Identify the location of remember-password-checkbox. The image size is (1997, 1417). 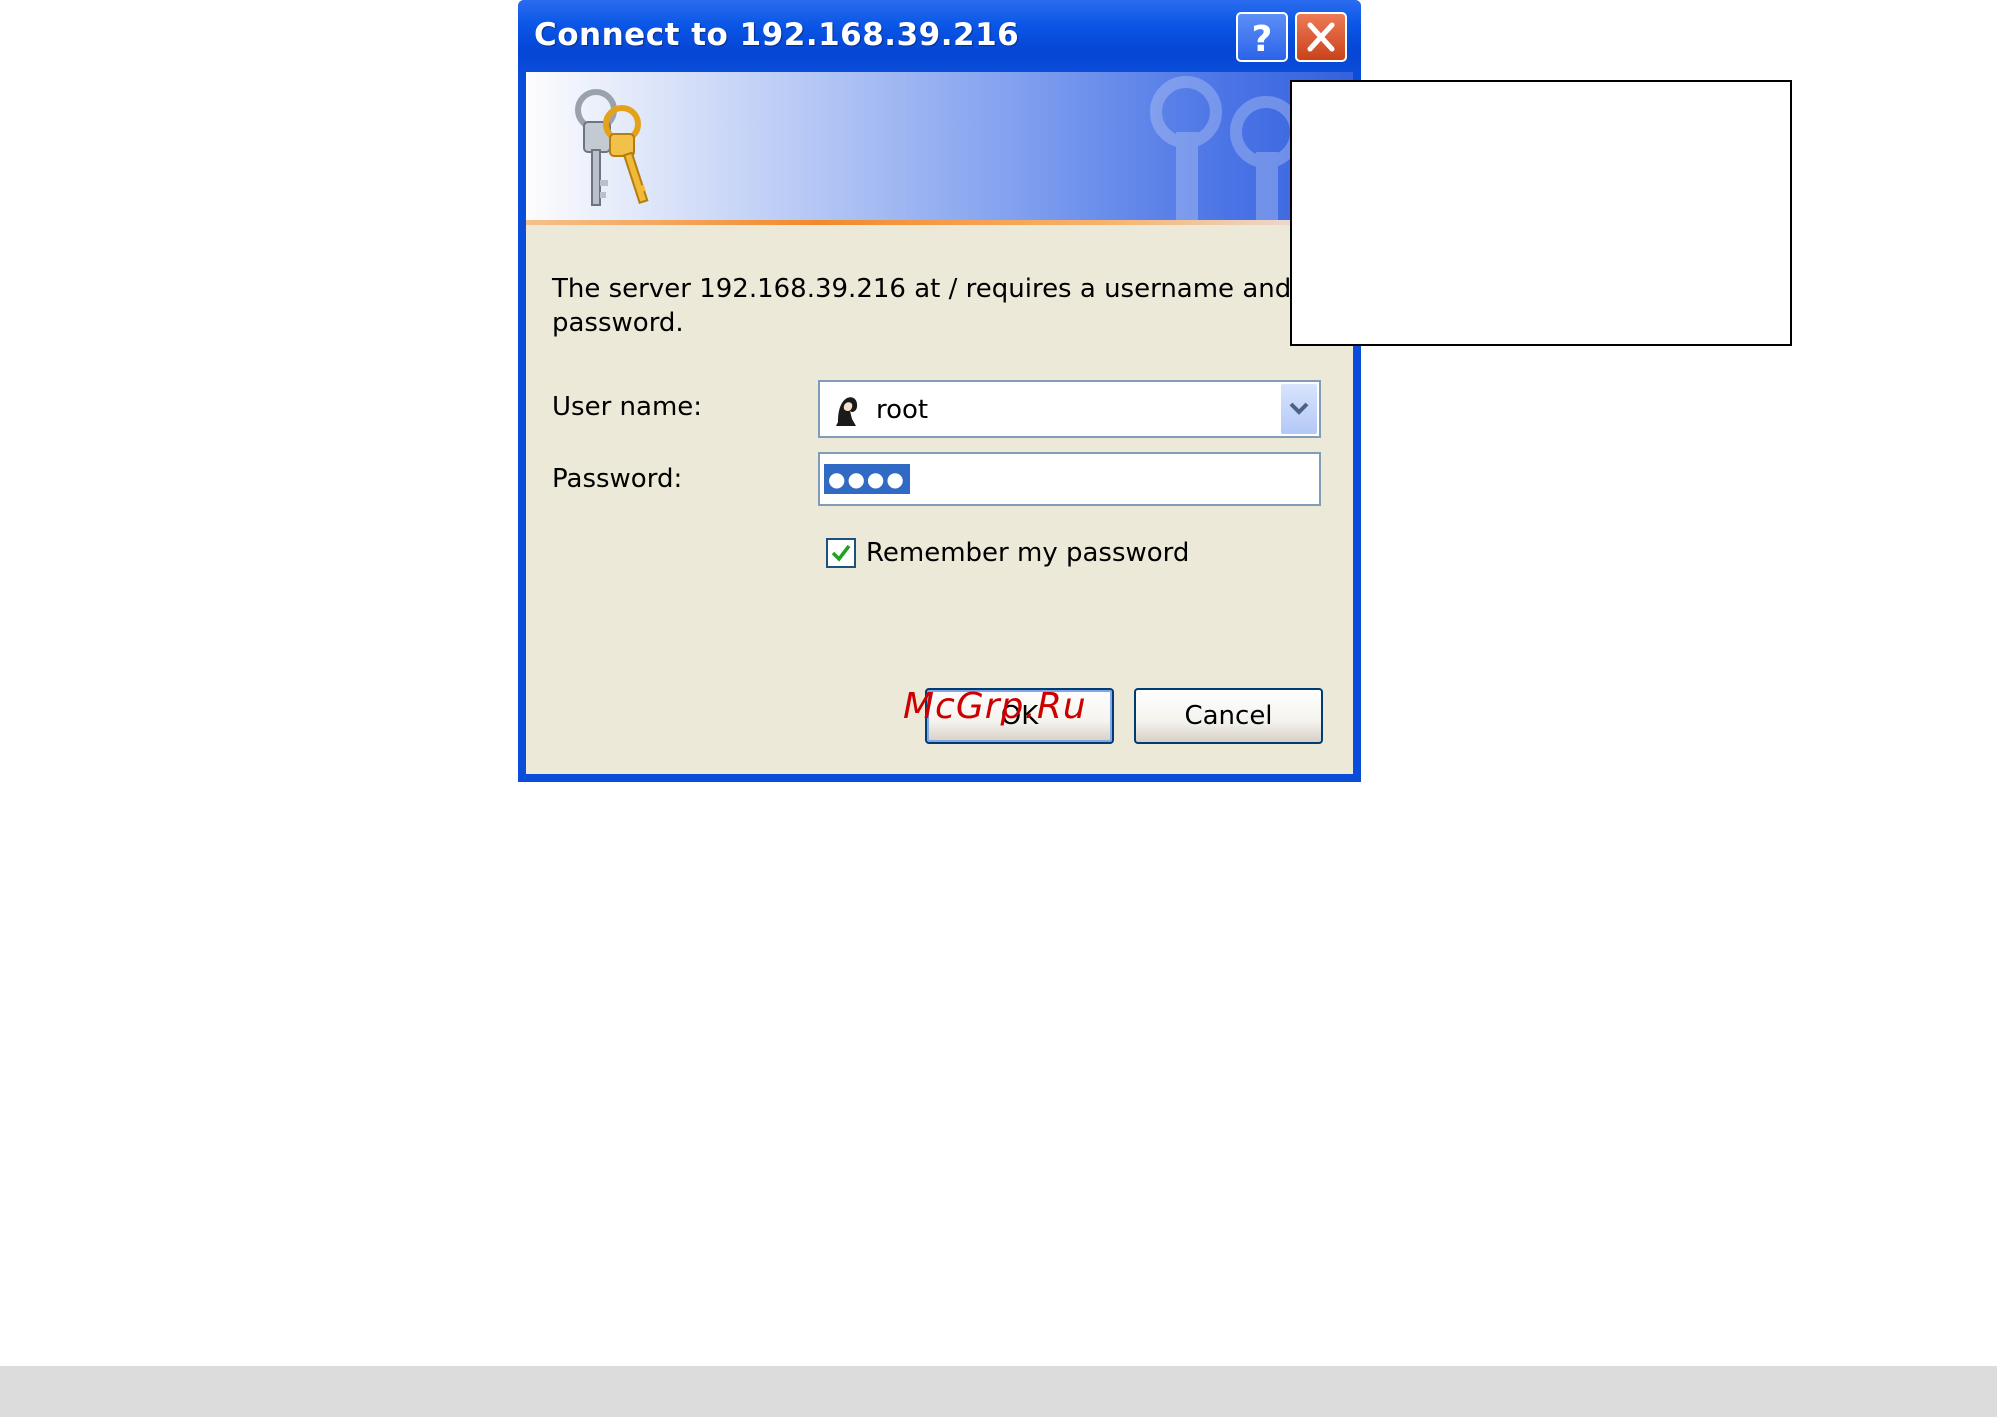
(841, 553).